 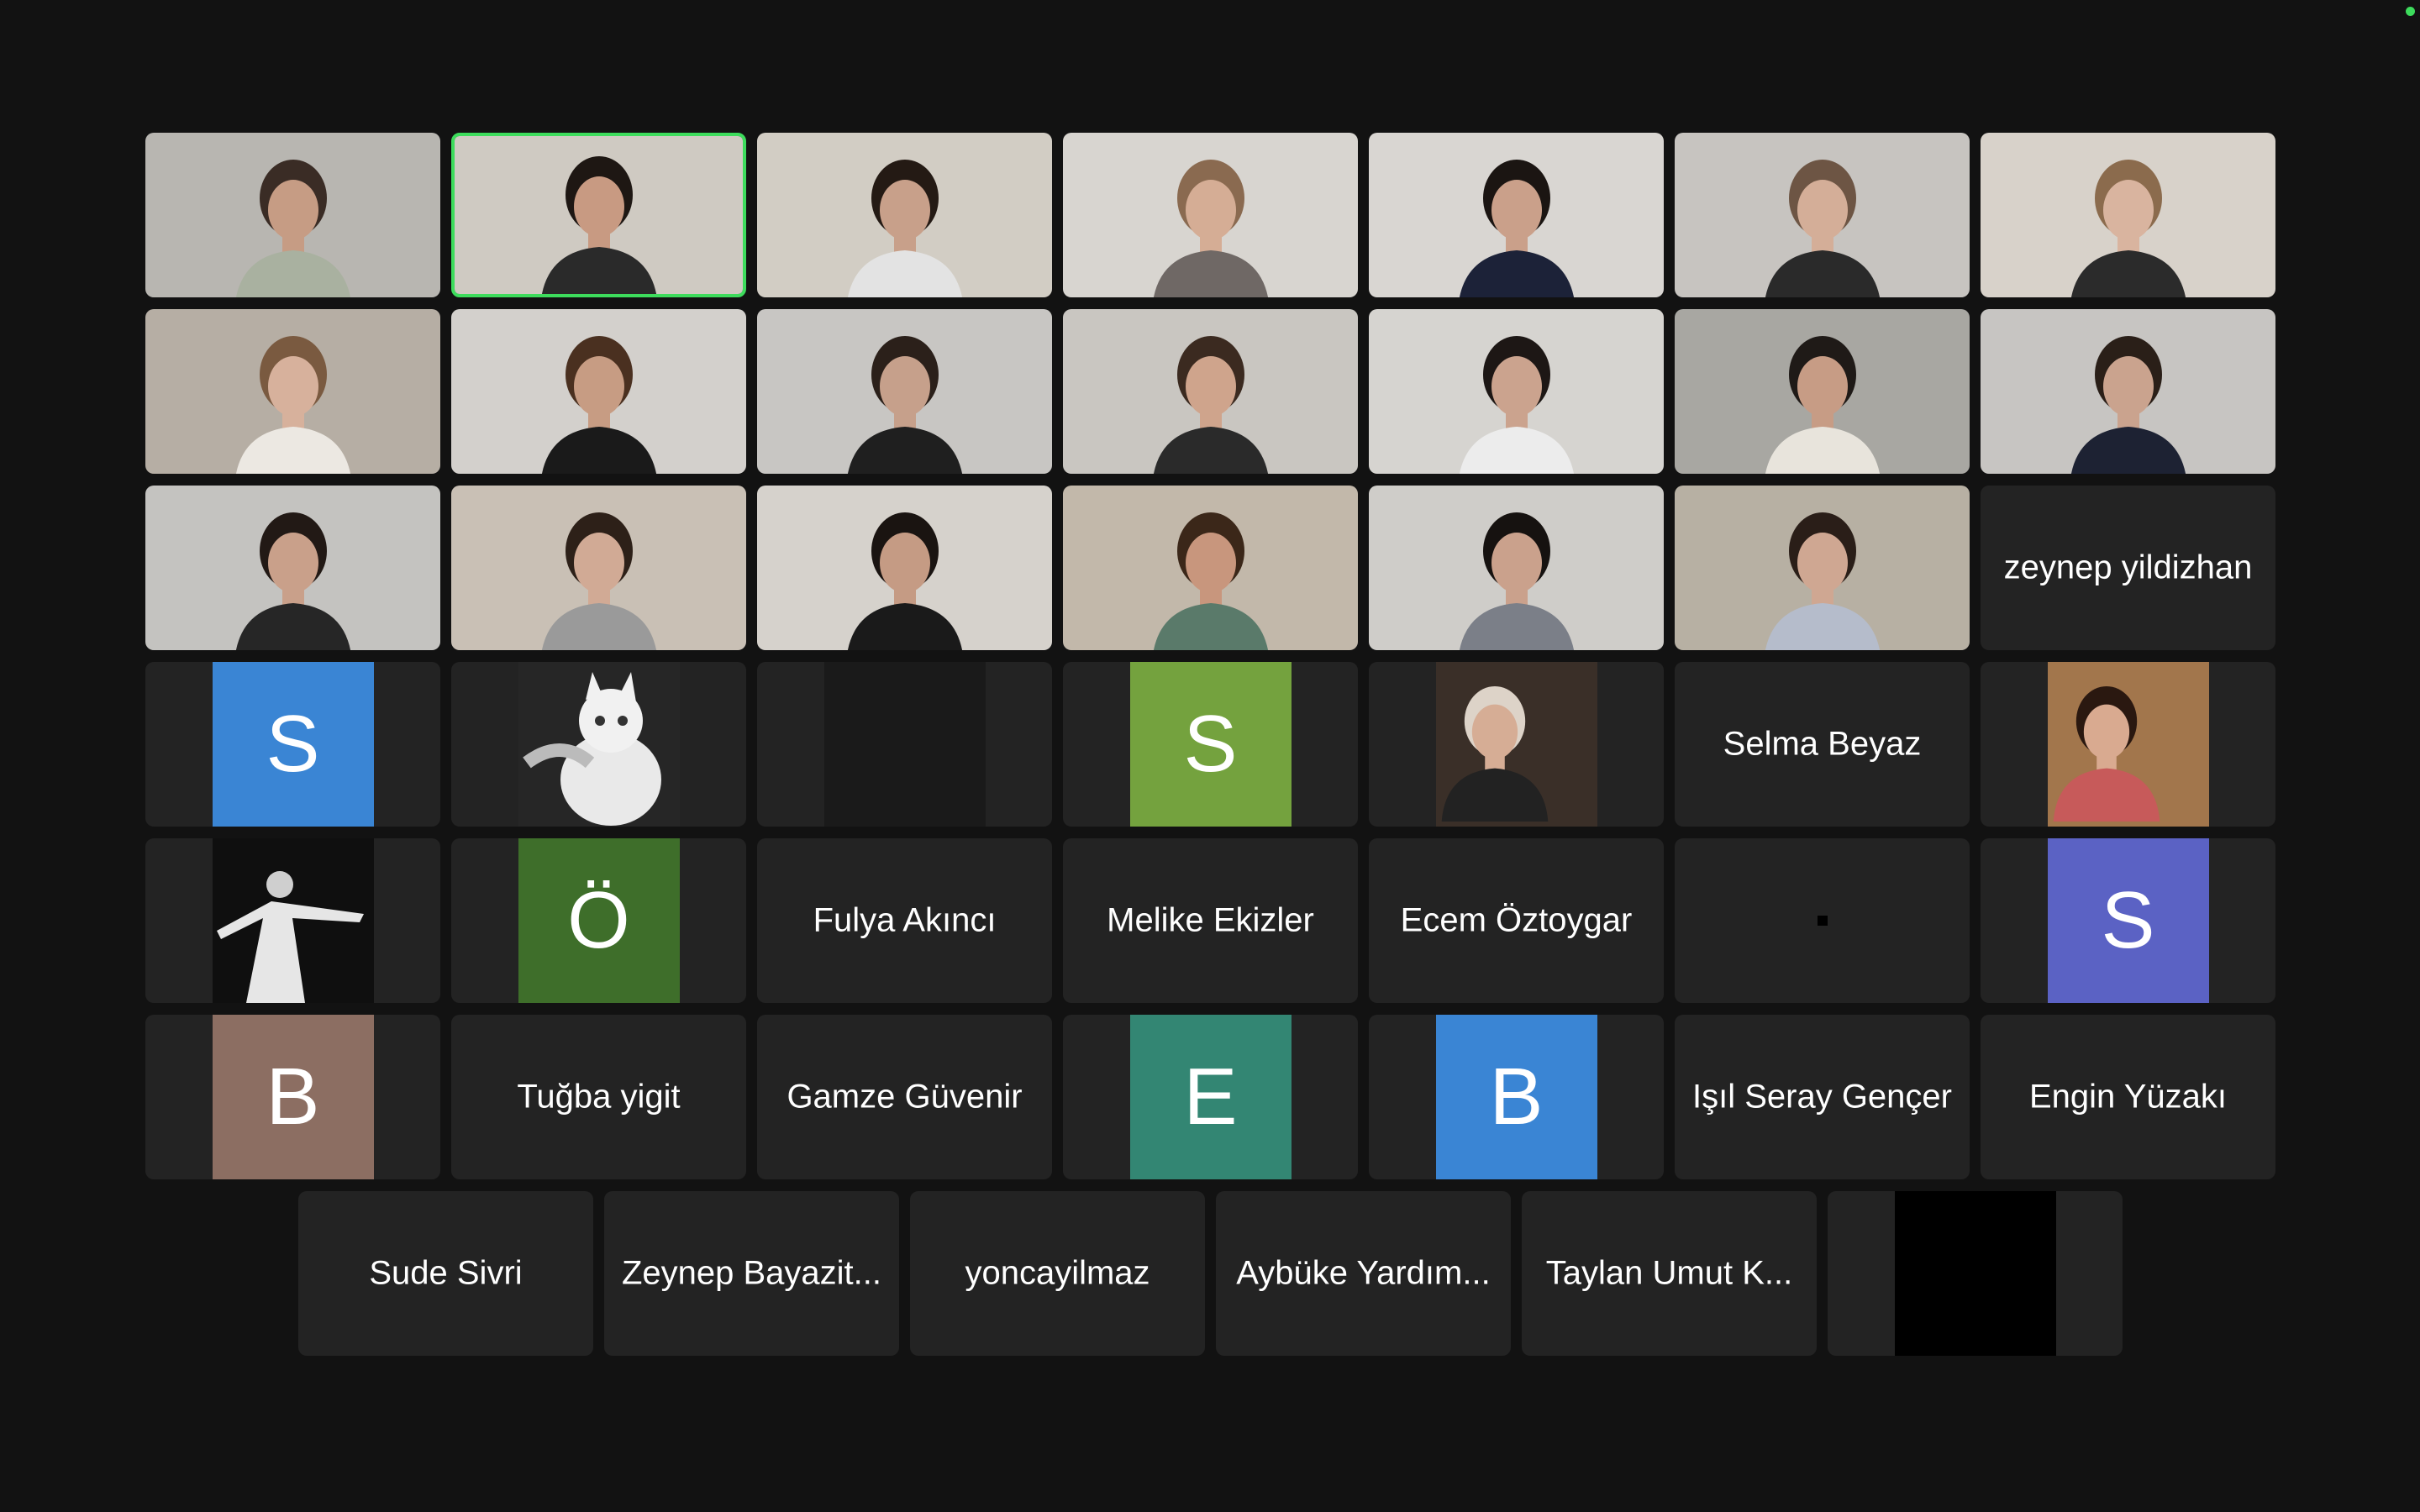 I want to click on participant-name: Işıl Seray Gençer, so click(x=1821, y=1097).